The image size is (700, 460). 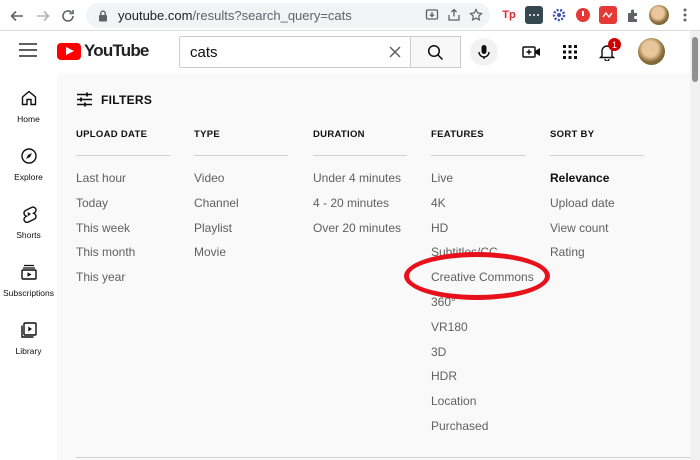 I want to click on back-button, so click(x=17, y=16).